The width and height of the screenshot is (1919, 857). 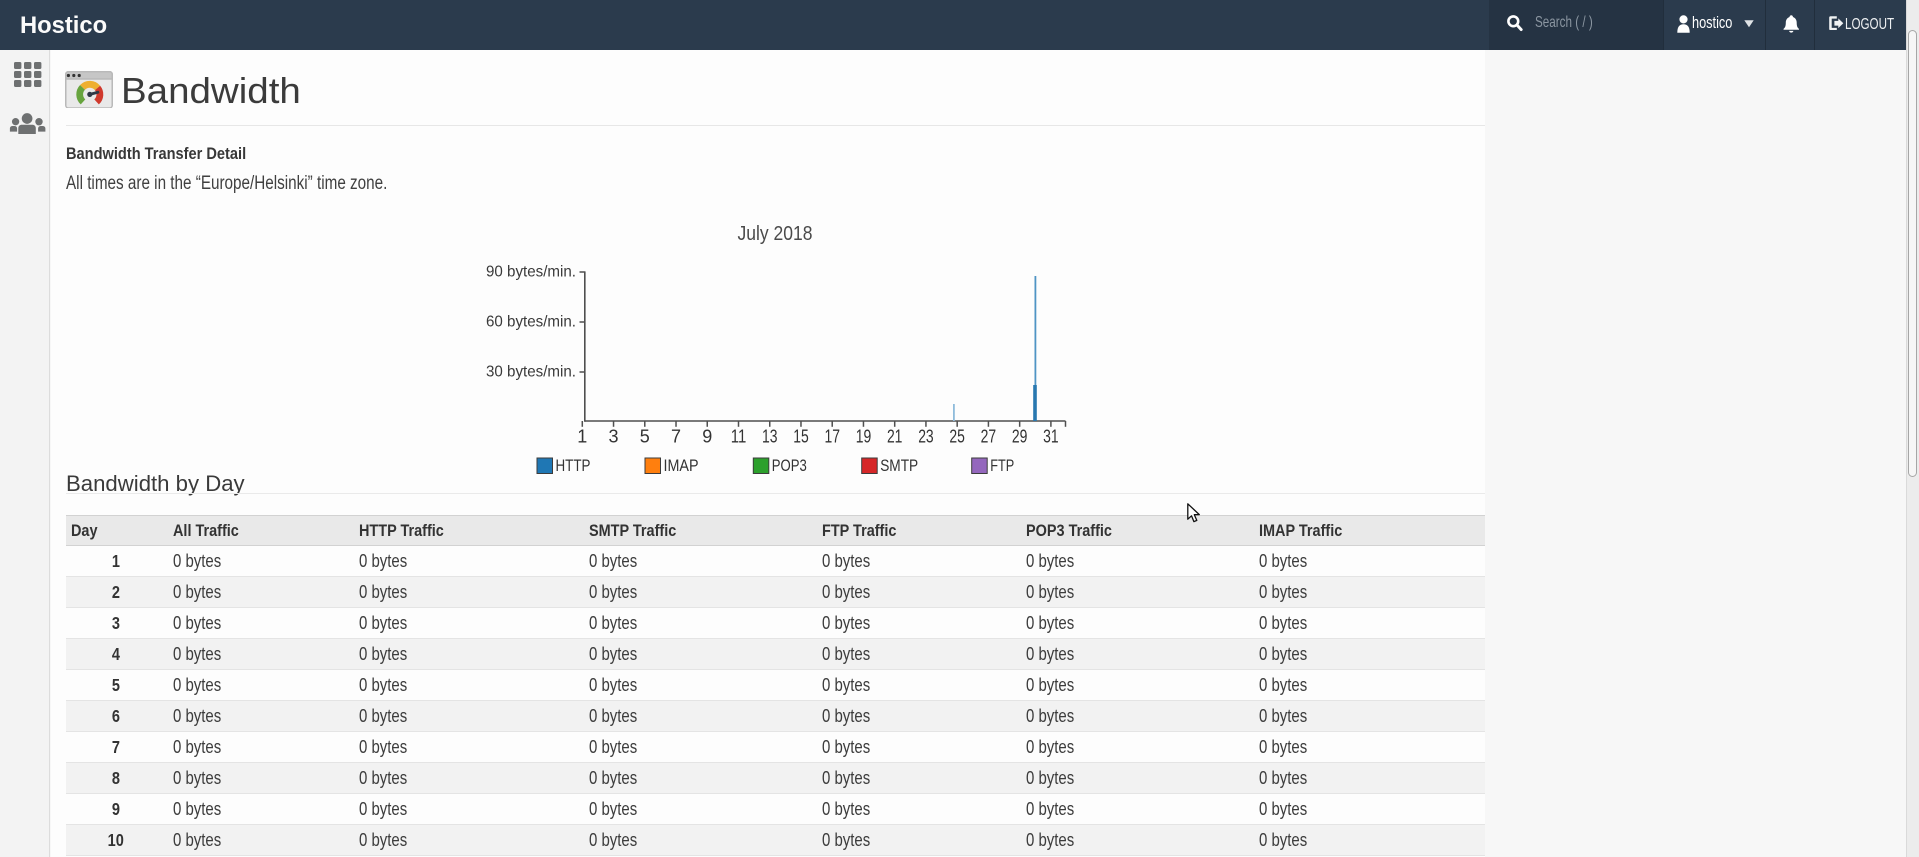 I want to click on svg-text: 1, so click(x=582, y=436).